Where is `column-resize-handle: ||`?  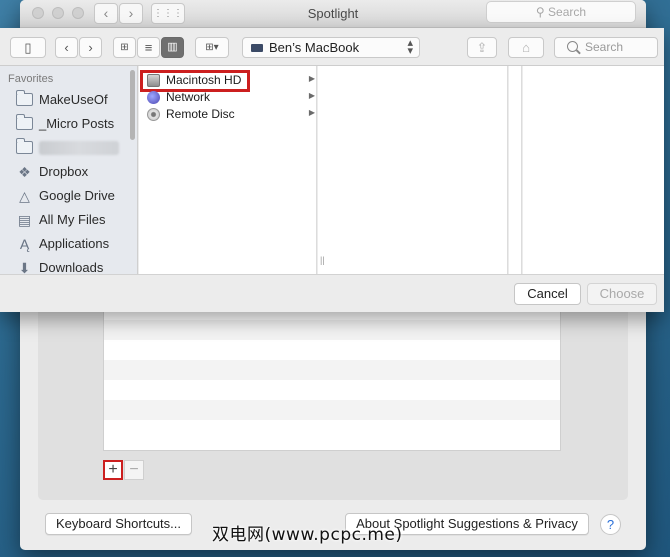 column-resize-handle: || is located at coordinates (322, 260).